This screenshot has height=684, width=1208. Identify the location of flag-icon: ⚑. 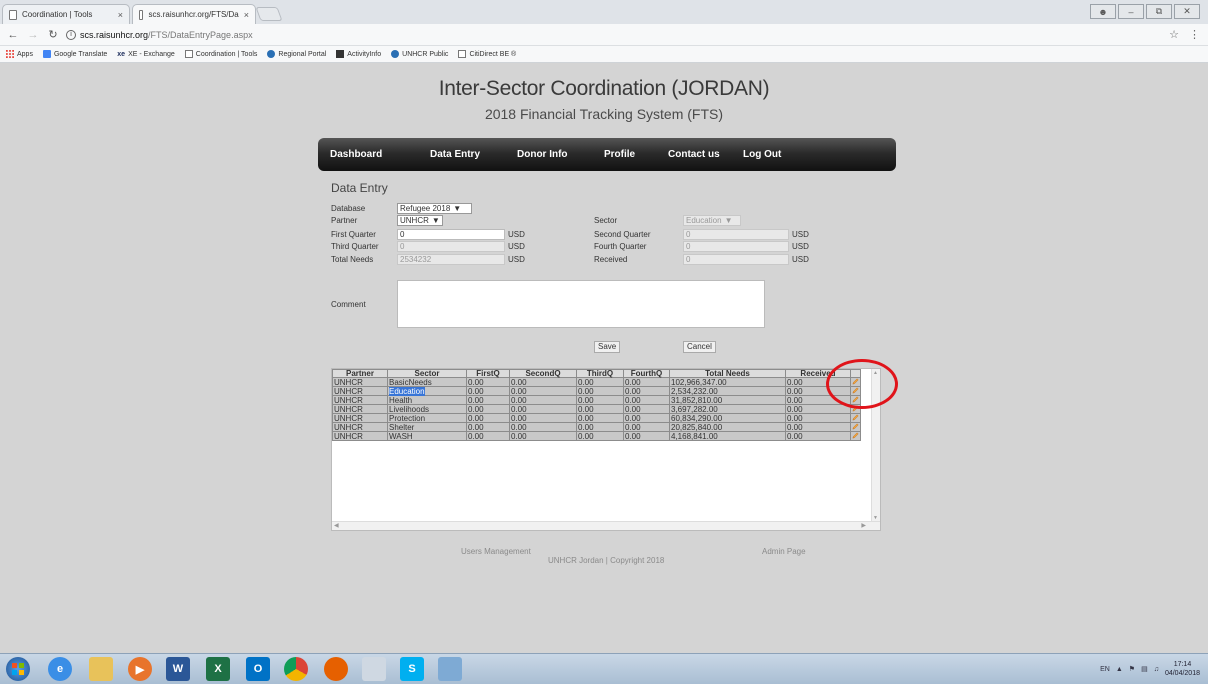
(1132, 669).